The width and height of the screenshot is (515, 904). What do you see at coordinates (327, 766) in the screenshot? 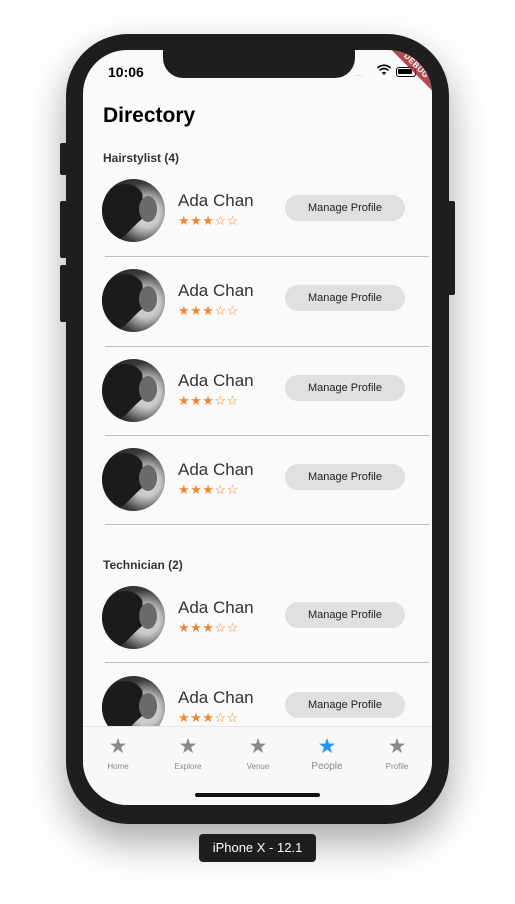
I see `tab-label: People` at bounding box center [327, 766].